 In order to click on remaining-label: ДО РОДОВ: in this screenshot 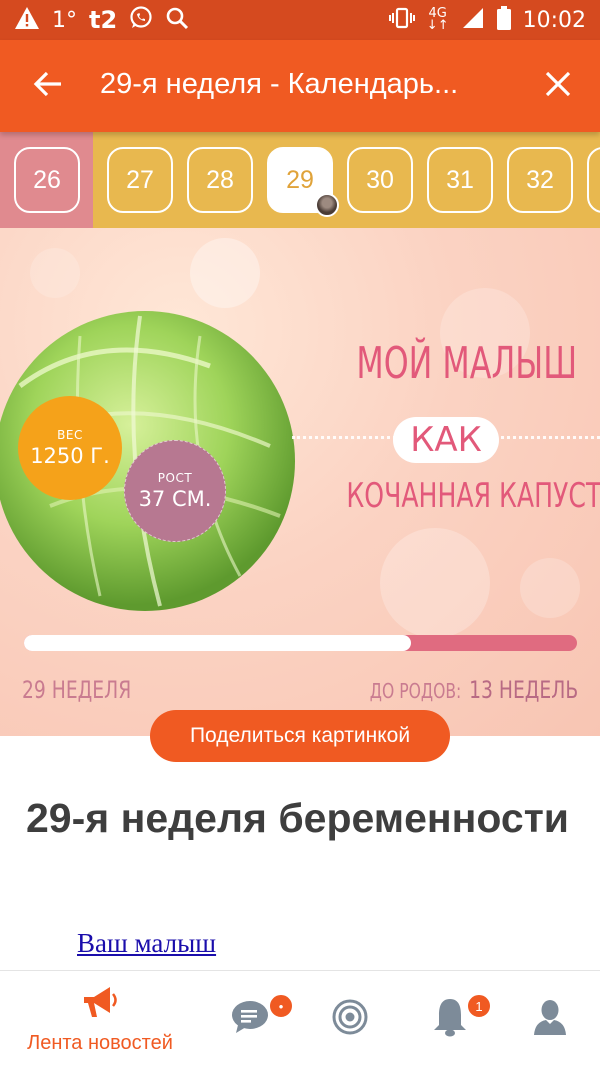, I will do `click(415, 691)`.